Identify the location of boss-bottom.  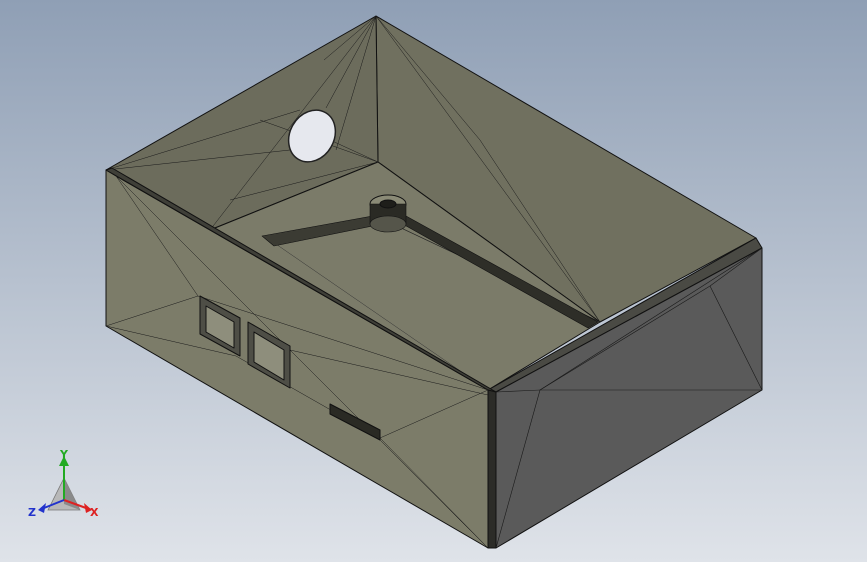
(388, 224).